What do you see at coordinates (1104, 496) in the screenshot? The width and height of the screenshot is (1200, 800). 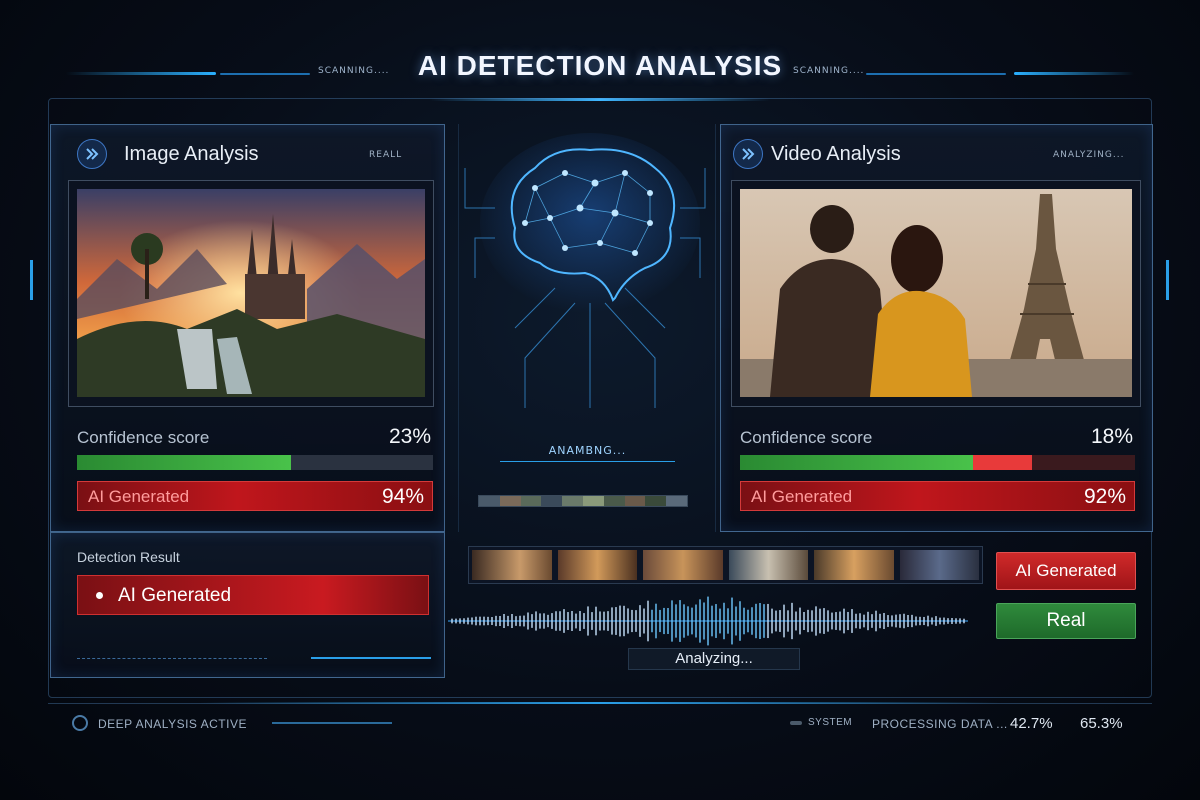 I see `video-ai-value: 92%` at bounding box center [1104, 496].